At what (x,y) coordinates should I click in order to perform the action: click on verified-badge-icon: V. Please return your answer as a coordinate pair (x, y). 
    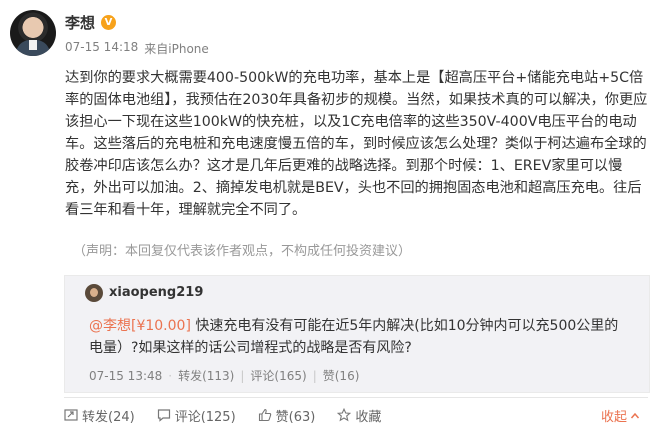
    Looking at the image, I should click on (109, 22).